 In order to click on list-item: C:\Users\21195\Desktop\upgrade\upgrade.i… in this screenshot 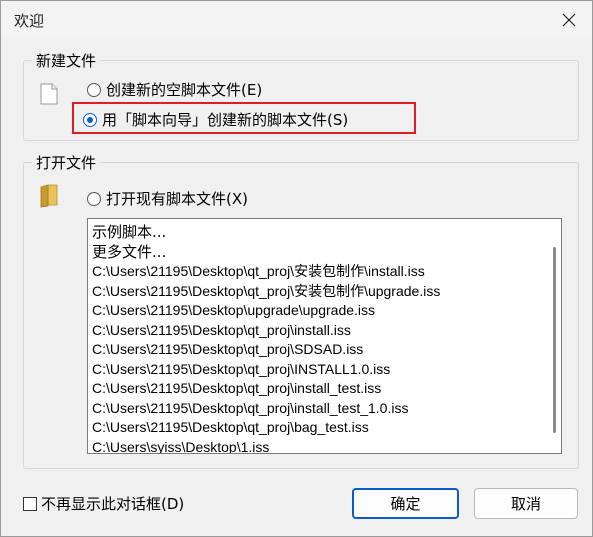, I will do `click(314, 311)`.